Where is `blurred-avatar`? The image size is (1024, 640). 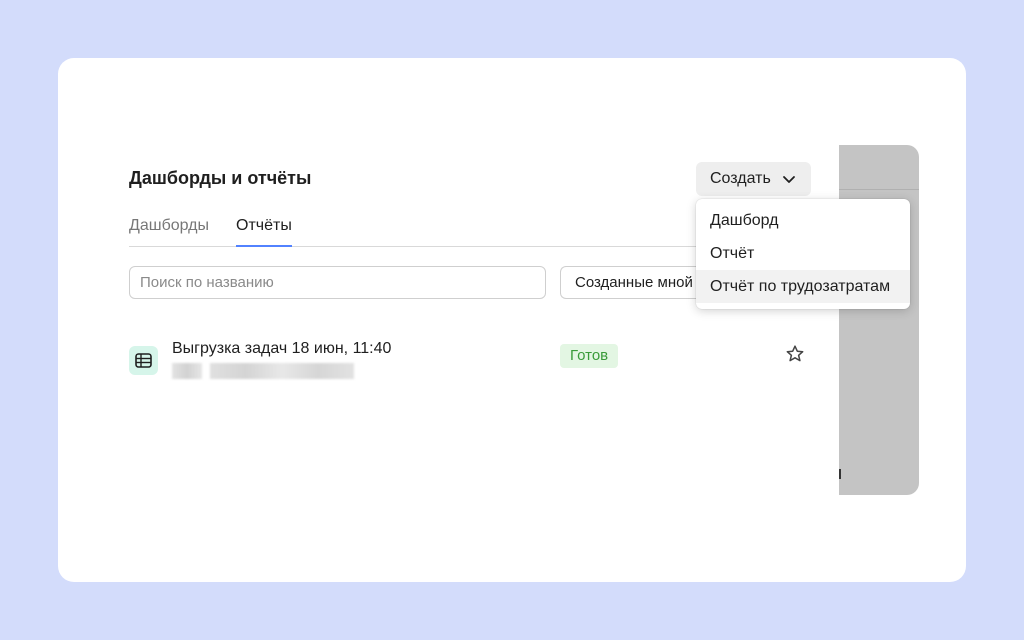 blurred-avatar is located at coordinates (187, 371).